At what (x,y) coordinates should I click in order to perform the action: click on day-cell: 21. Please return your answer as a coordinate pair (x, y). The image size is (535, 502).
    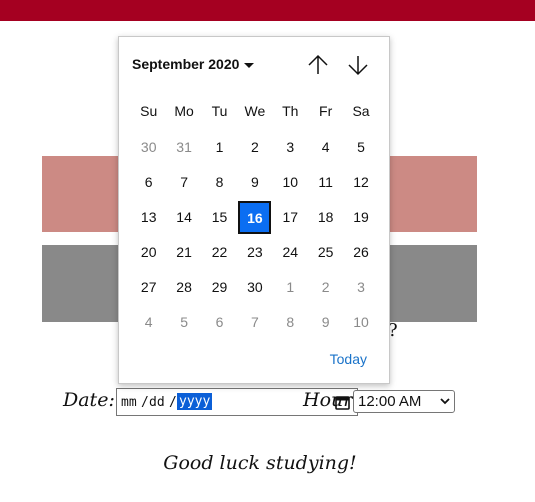
    Looking at the image, I should click on (183, 252).